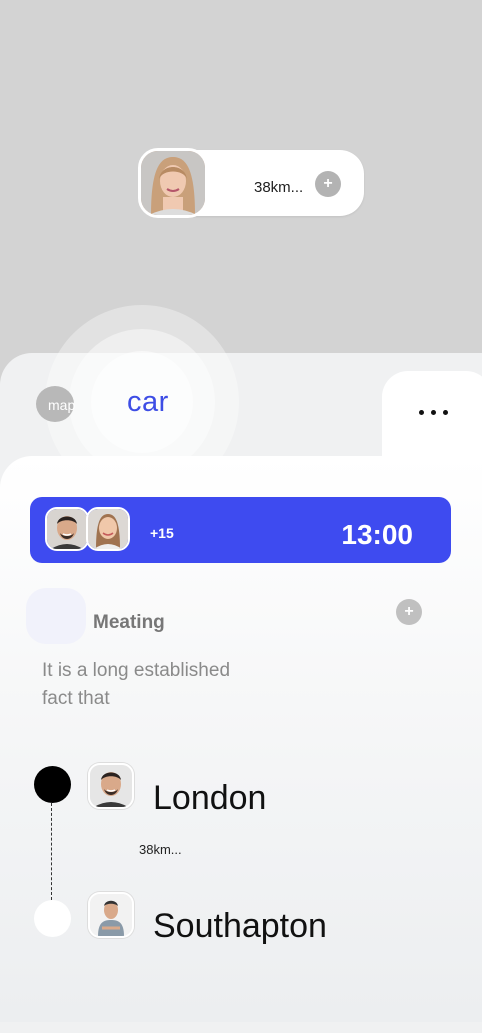  What do you see at coordinates (56, 616) in the screenshot?
I see `event-icon` at bounding box center [56, 616].